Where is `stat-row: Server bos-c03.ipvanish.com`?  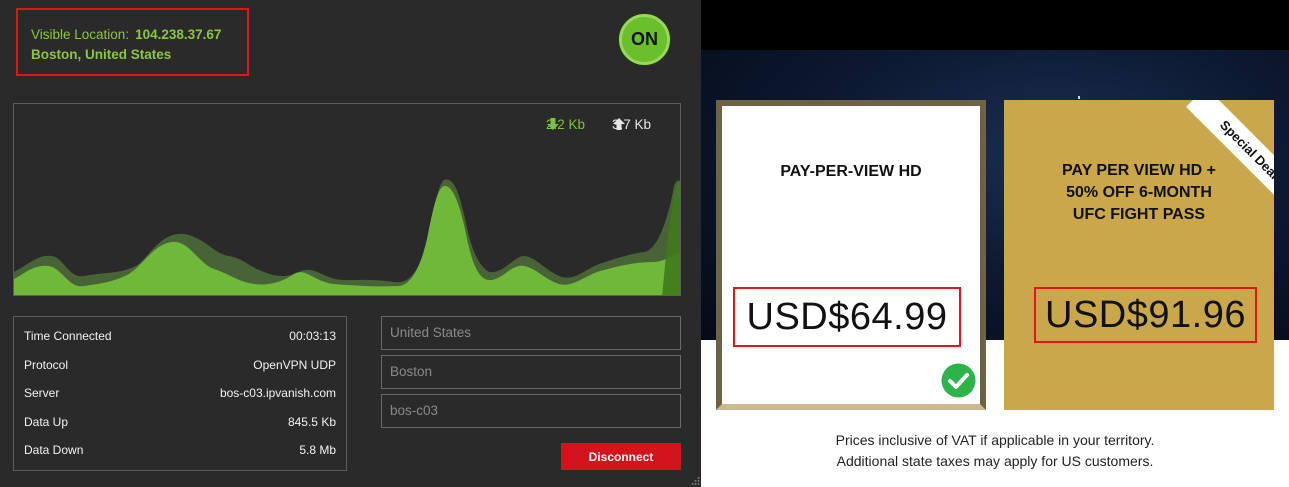
stat-row: Server bos-c03.ipvanish.com is located at coordinates (180, 393).